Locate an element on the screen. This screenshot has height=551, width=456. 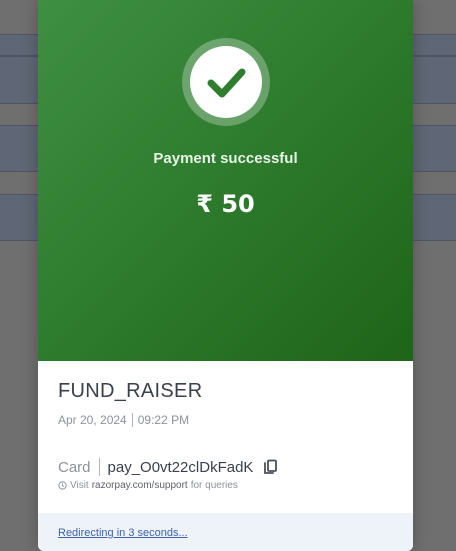
clock-icon is located at coordinates (62, 485).